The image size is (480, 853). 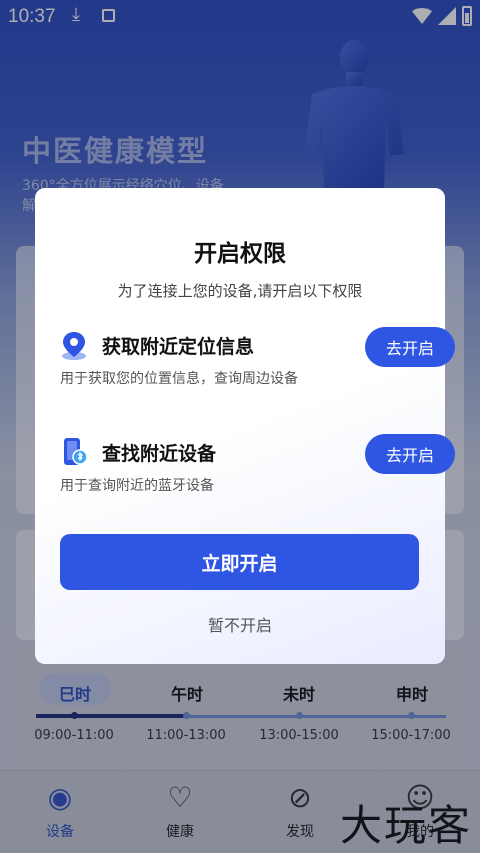 I want to click on permission-bluetooth: 查找附近设备 用于查询附近的蓝牙设备 去开启, so click(x=257, y=467).